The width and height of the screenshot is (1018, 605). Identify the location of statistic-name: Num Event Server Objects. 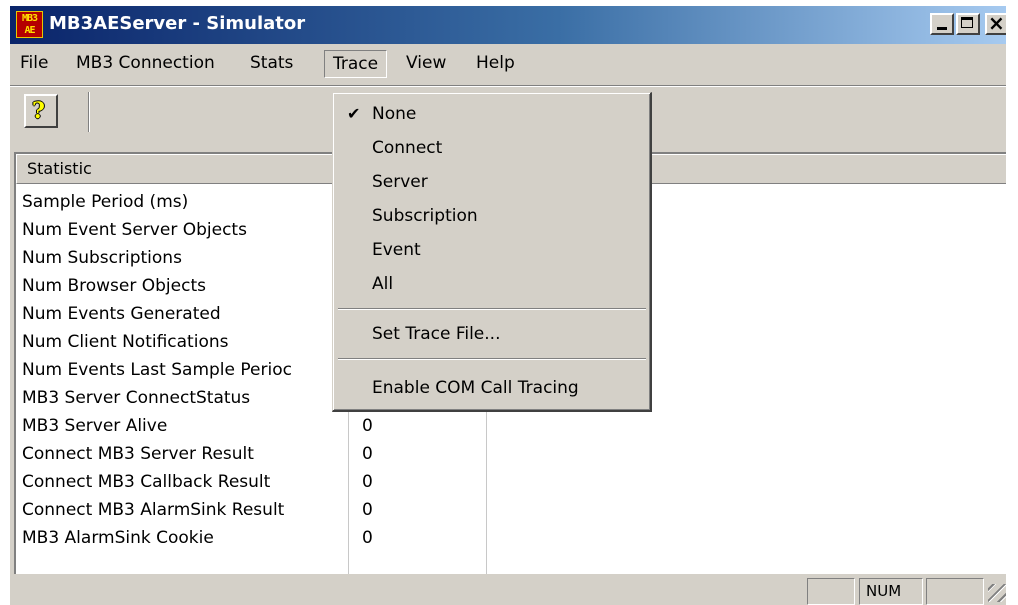
(134, 230).